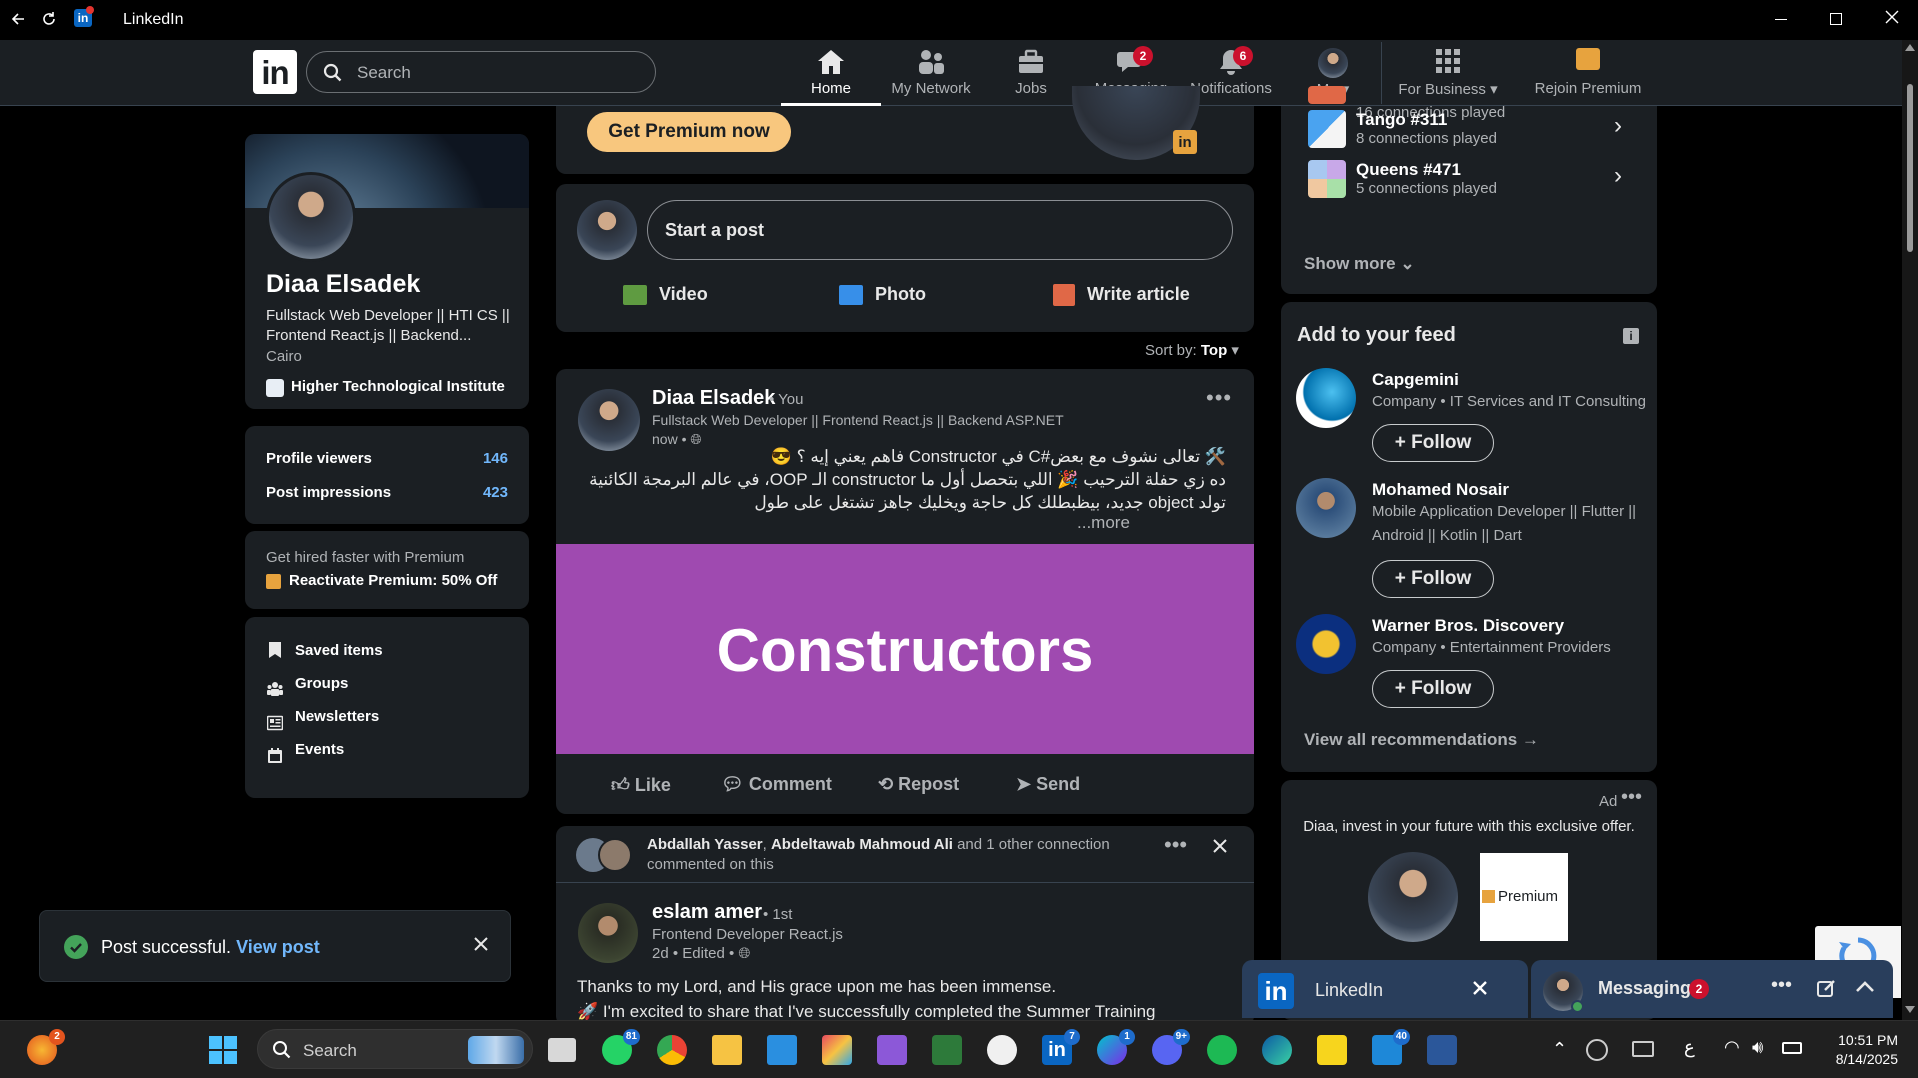 This screenshot has height=1078, width=1918. Describe the element at coordinates (1385, 989) in the screenshot. I see `linkedin-chat-bar: in LinkedIn` at that location.